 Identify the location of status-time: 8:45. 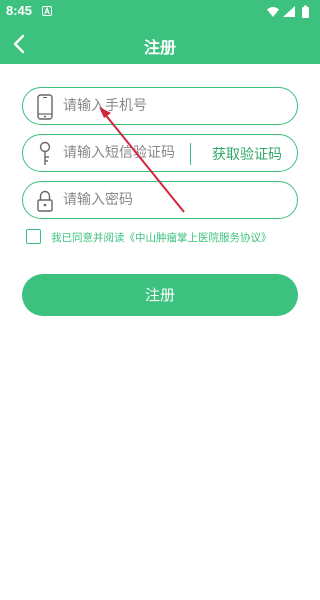
(19, 10).